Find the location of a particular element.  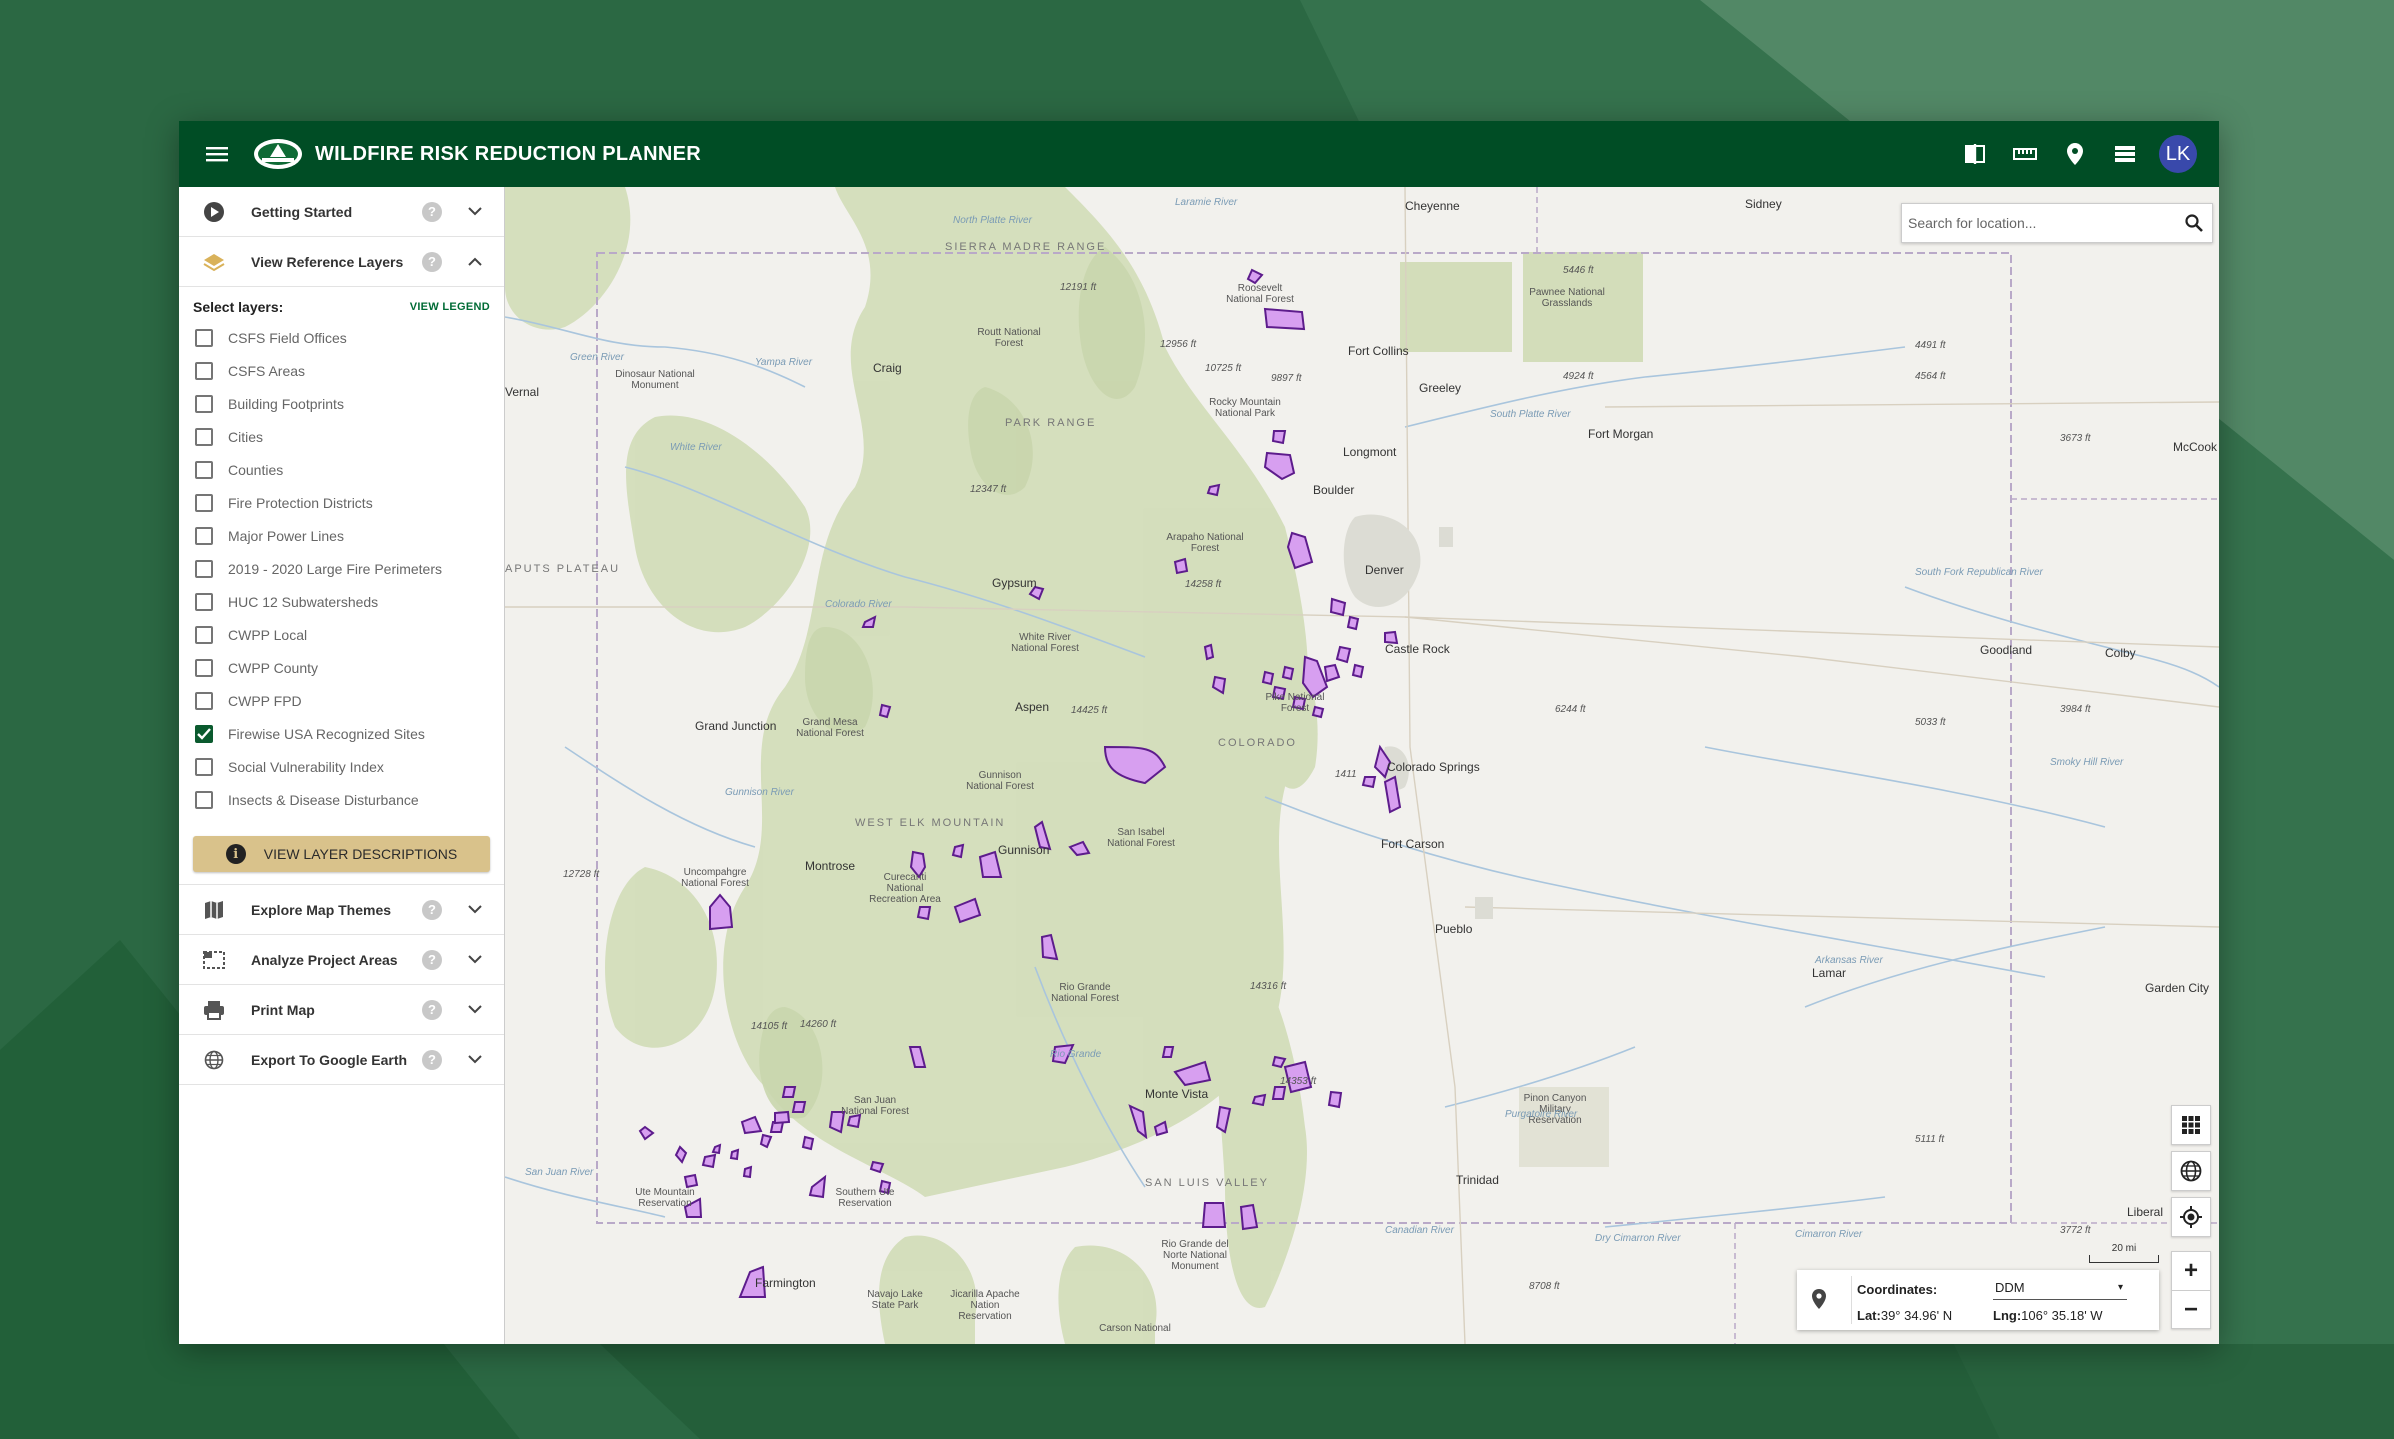

map-tools is located at coordinates (2191, 1171).